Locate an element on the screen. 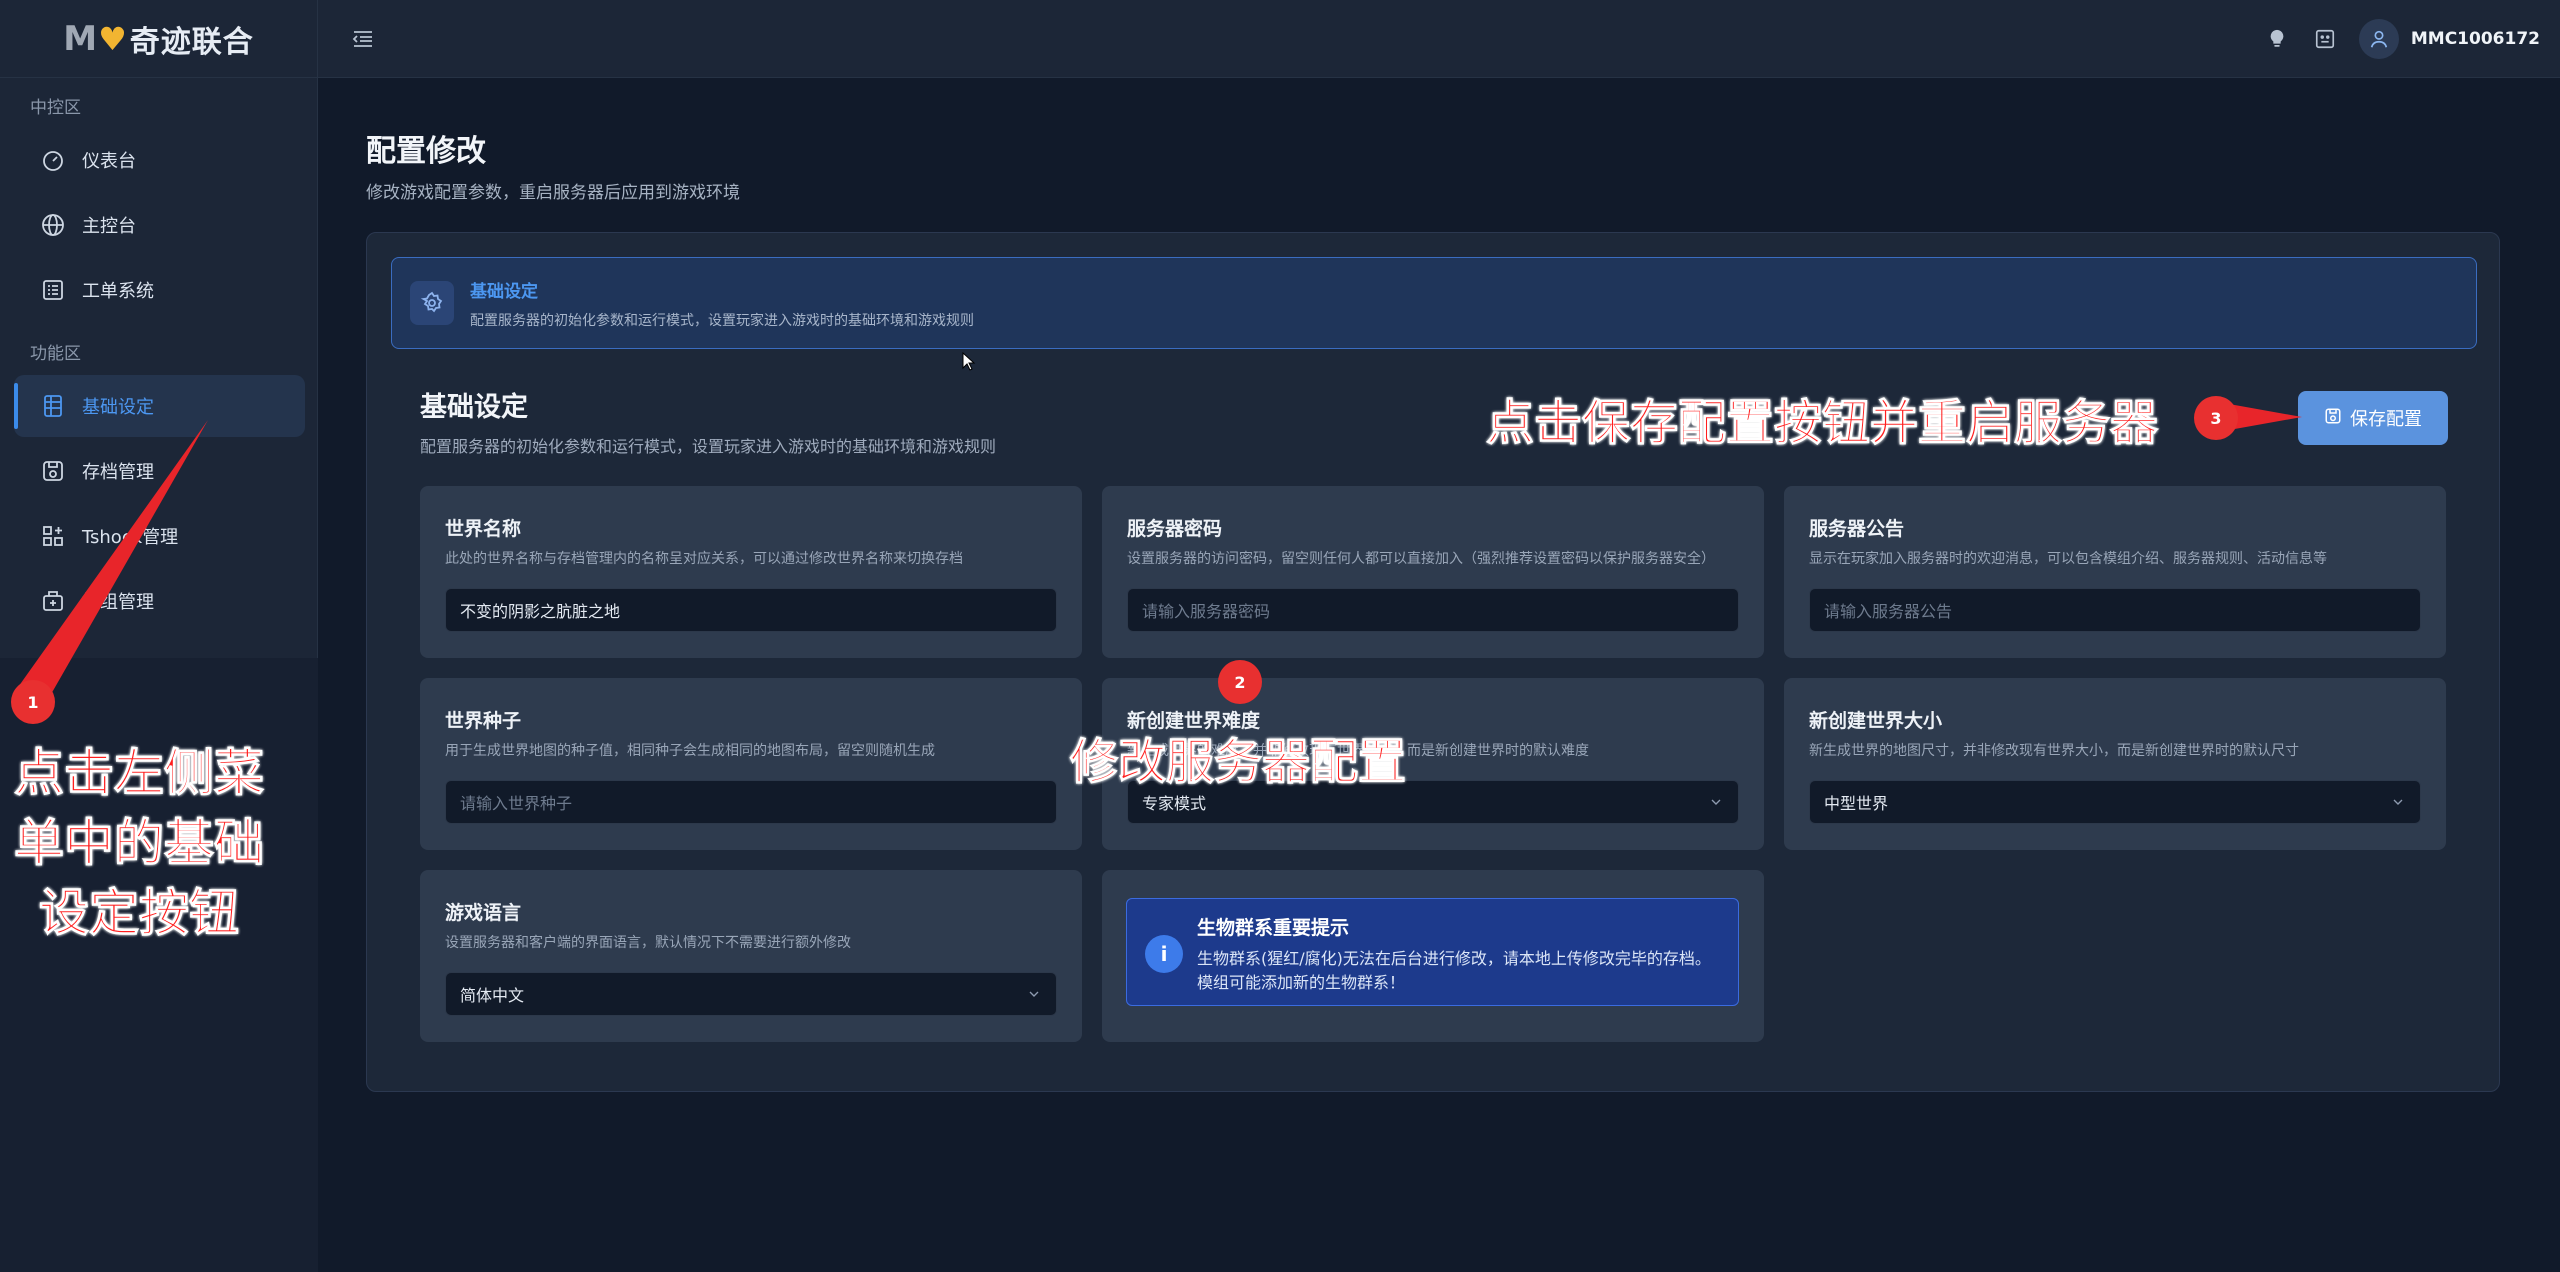  topbar-right: MMC1006172 is located at coordinates (2391, 38).